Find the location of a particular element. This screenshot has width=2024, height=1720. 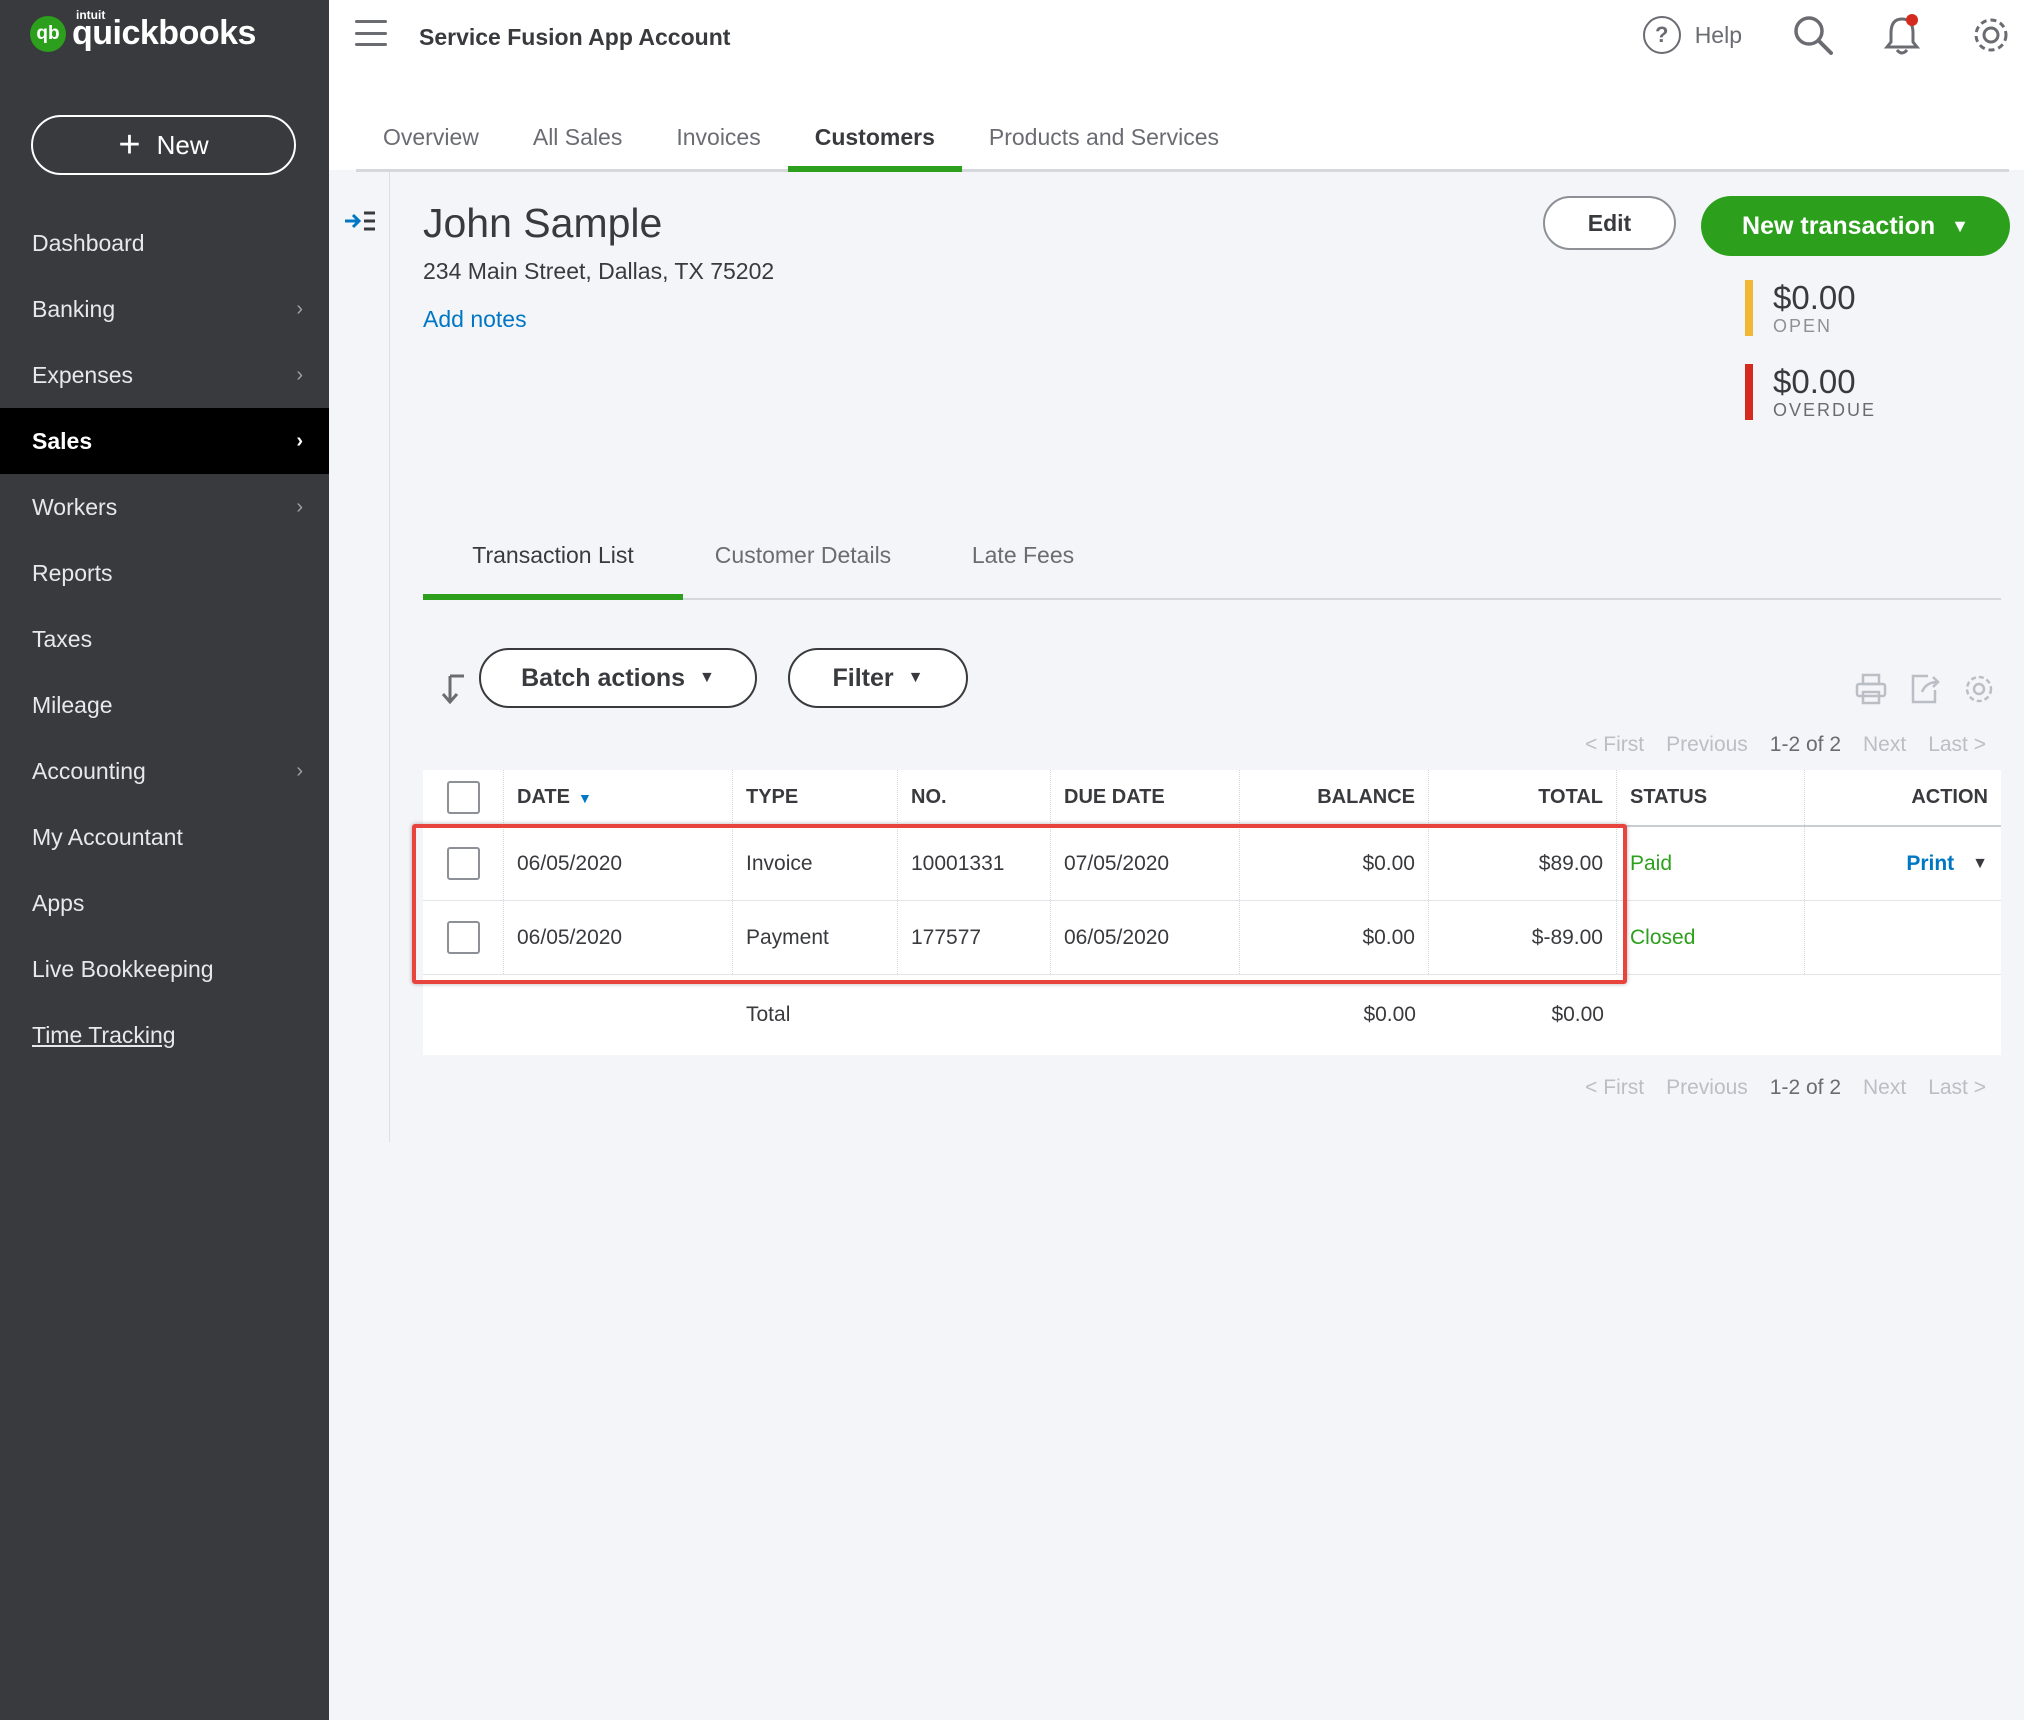

tab-all-sales: All Sales is located at coordinates (577, 140).